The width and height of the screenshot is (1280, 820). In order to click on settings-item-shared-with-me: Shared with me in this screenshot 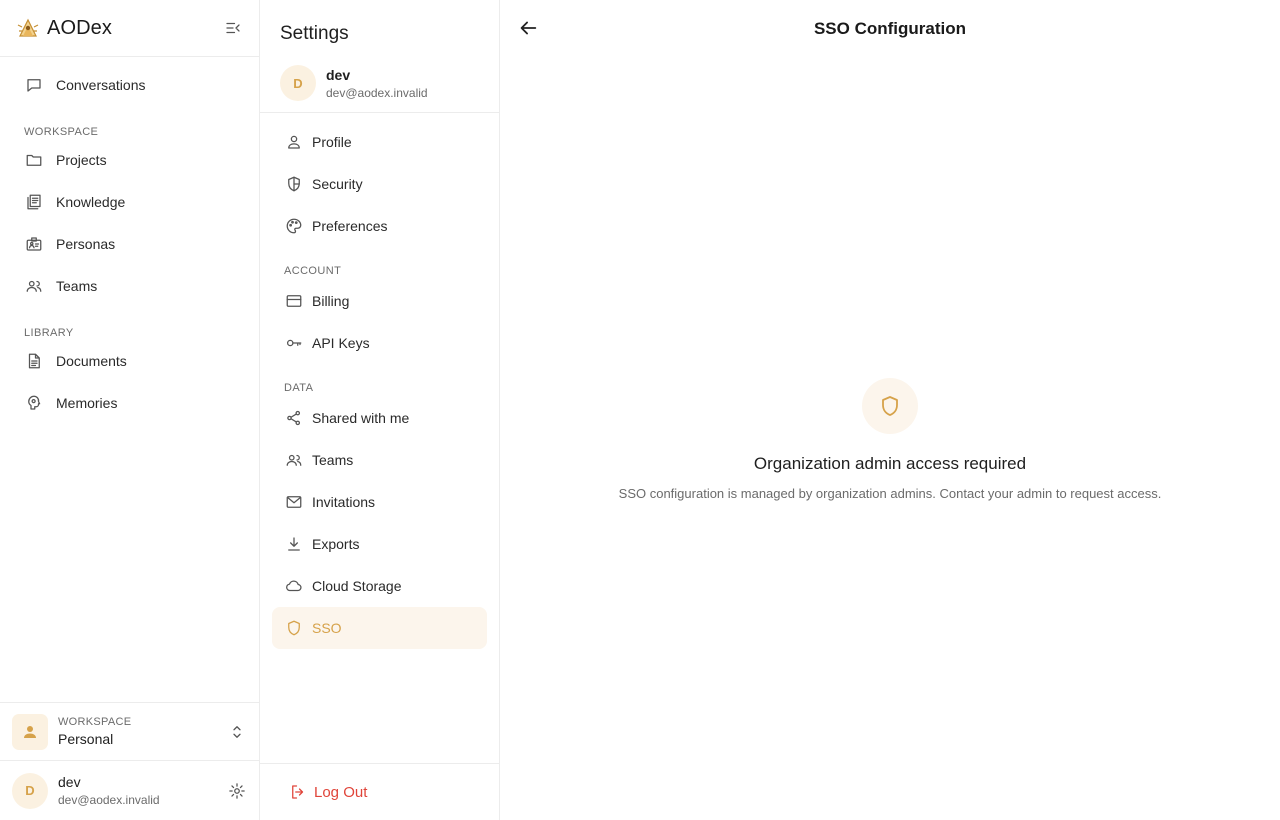, I will do `click(379, 418)`.